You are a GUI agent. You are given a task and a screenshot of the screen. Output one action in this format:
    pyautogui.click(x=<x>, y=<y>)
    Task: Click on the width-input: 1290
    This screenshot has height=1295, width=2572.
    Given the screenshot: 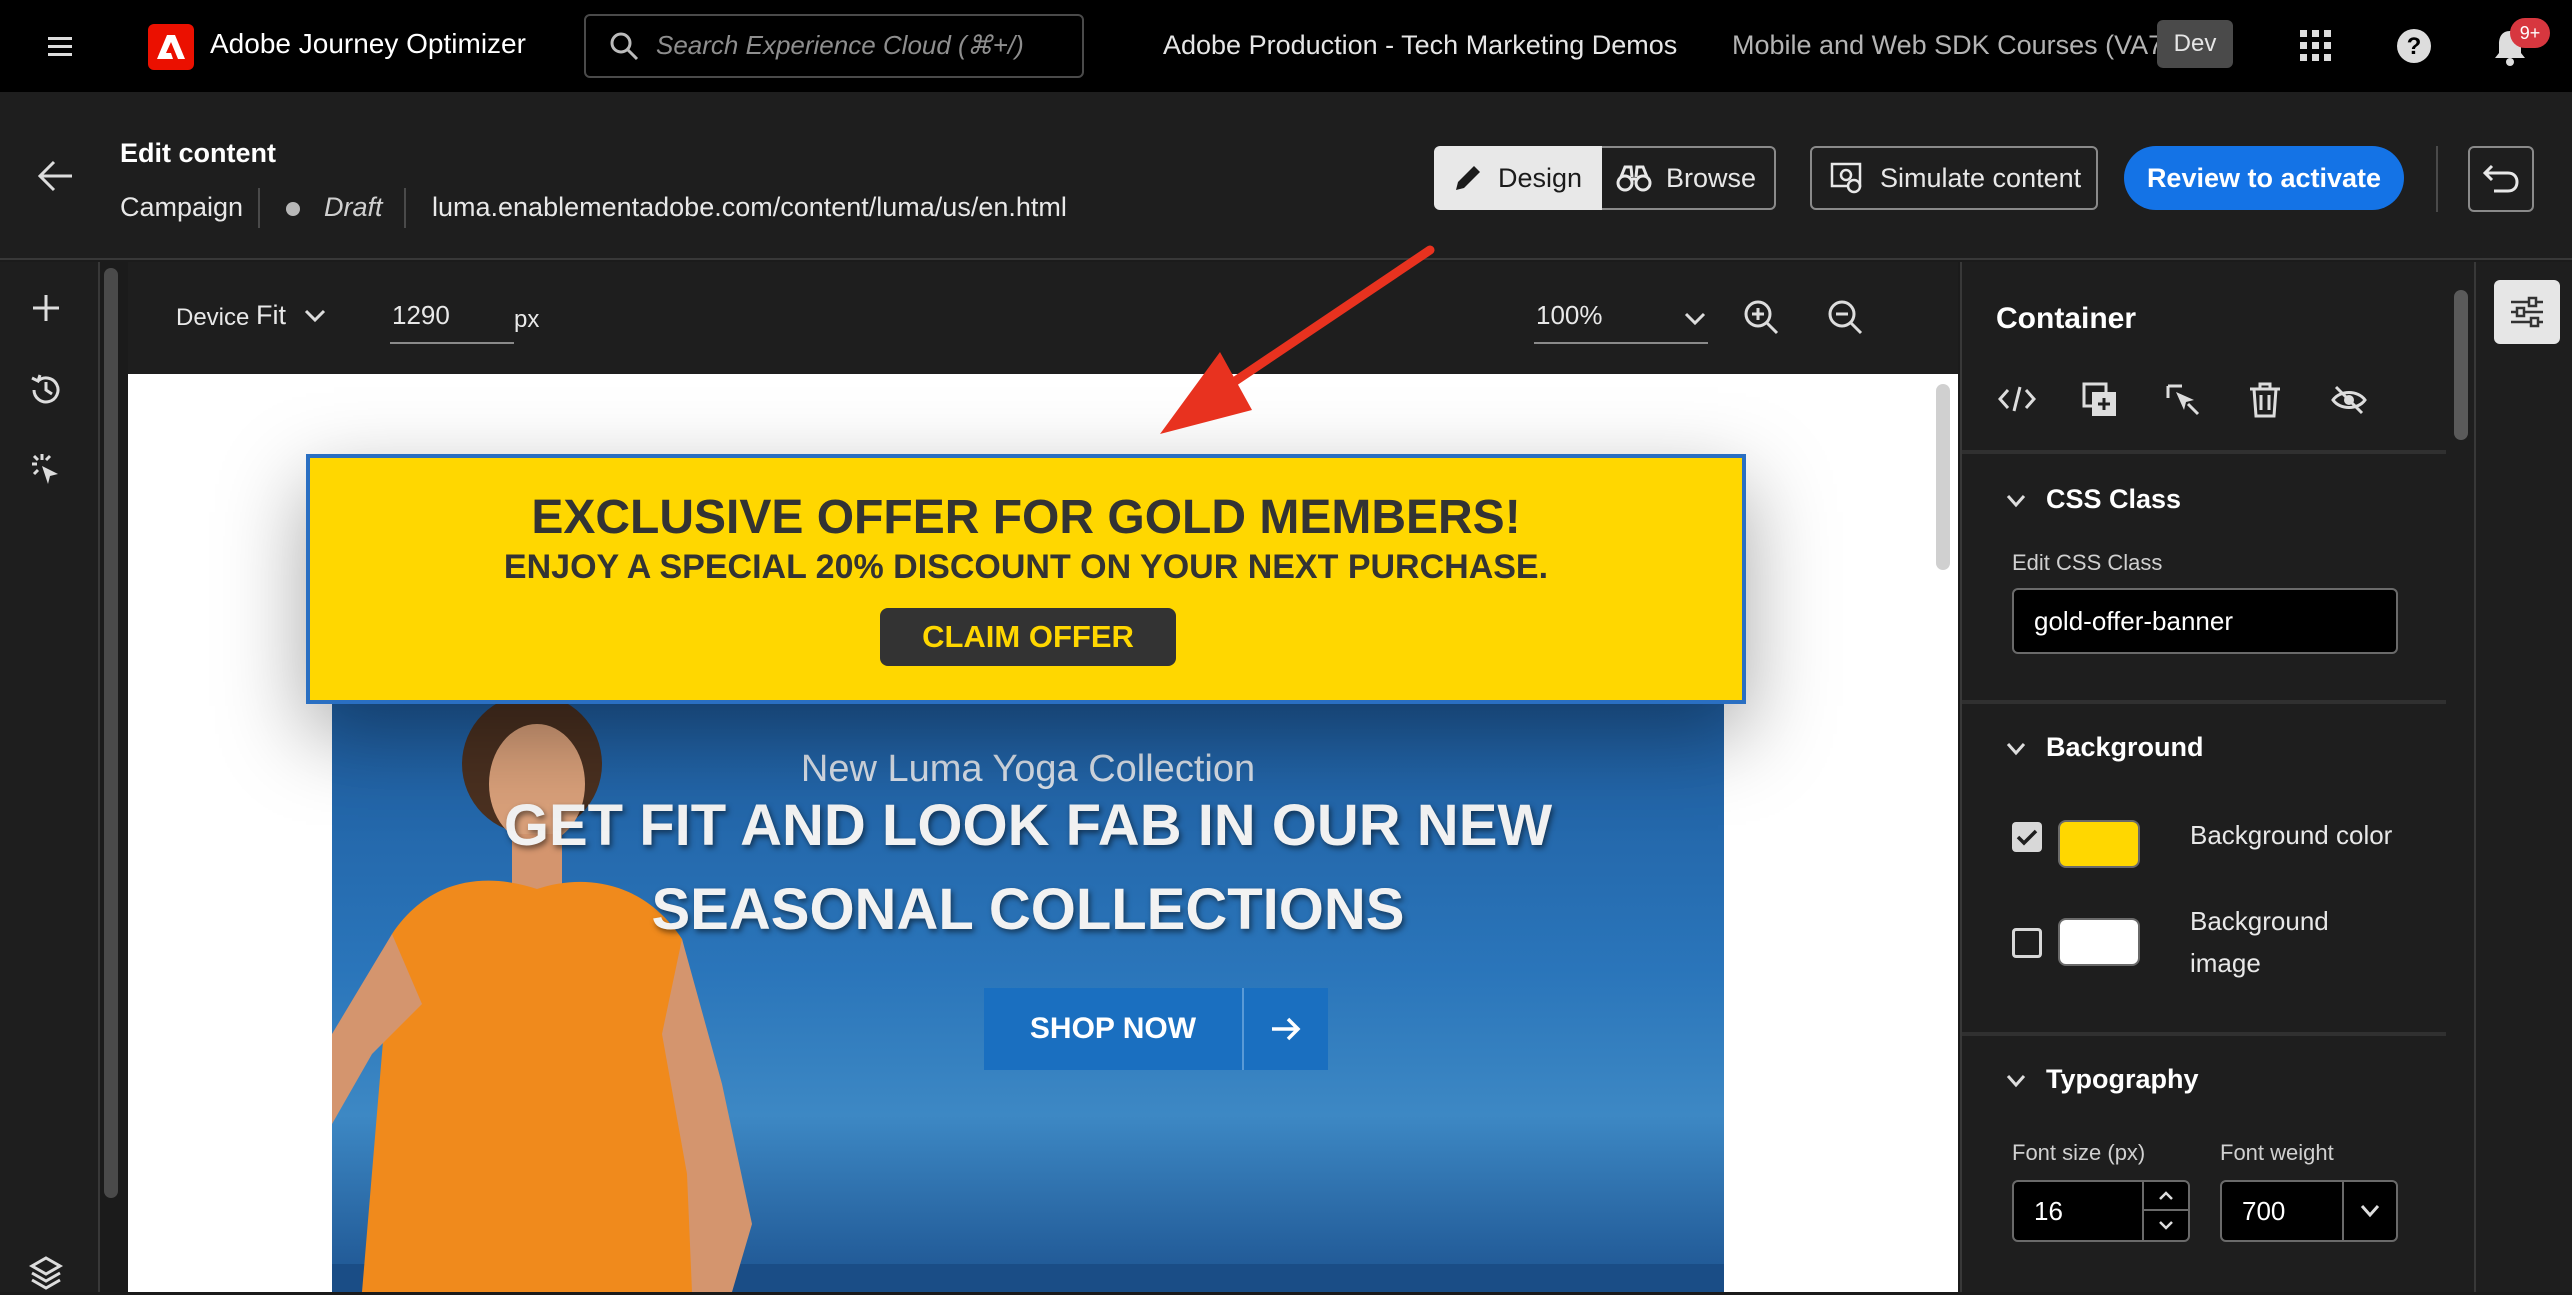 What is the action you would take?
    pyautogui.click(x=452, y=318)
    